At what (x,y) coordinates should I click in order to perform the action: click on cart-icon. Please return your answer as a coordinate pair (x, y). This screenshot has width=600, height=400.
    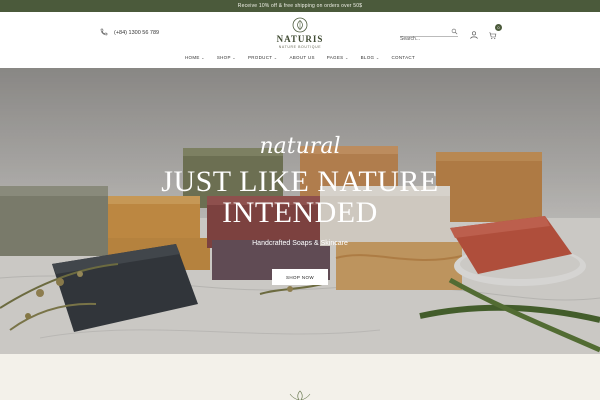
    Looking at the image, I should click on (493, 36).